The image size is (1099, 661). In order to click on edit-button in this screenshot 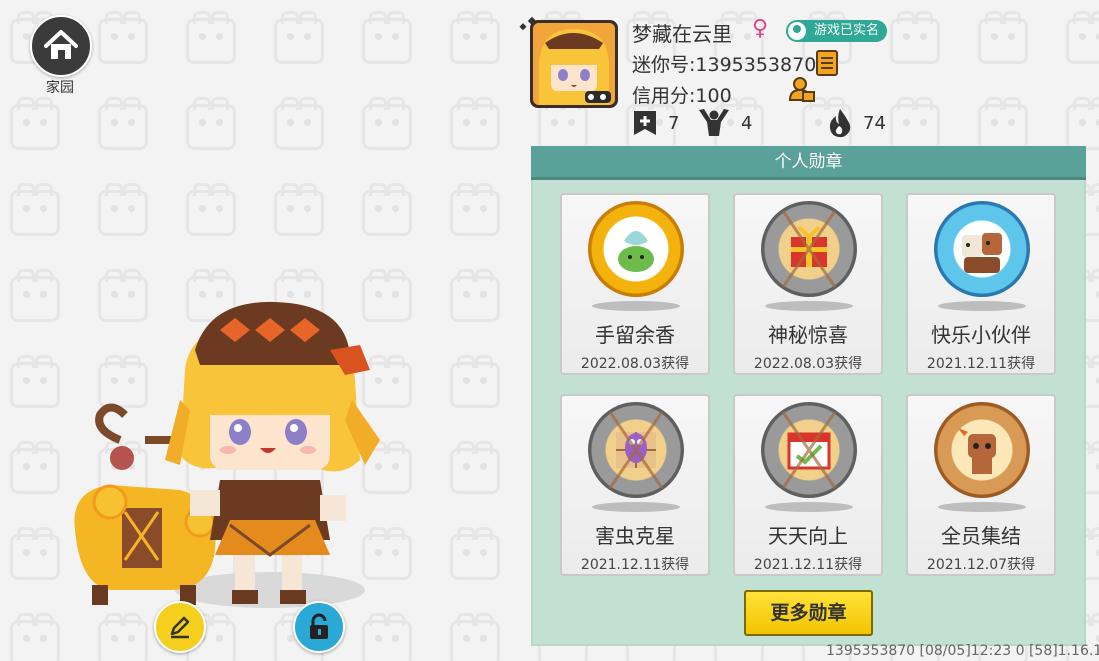, I will do `click(180, 627)`.